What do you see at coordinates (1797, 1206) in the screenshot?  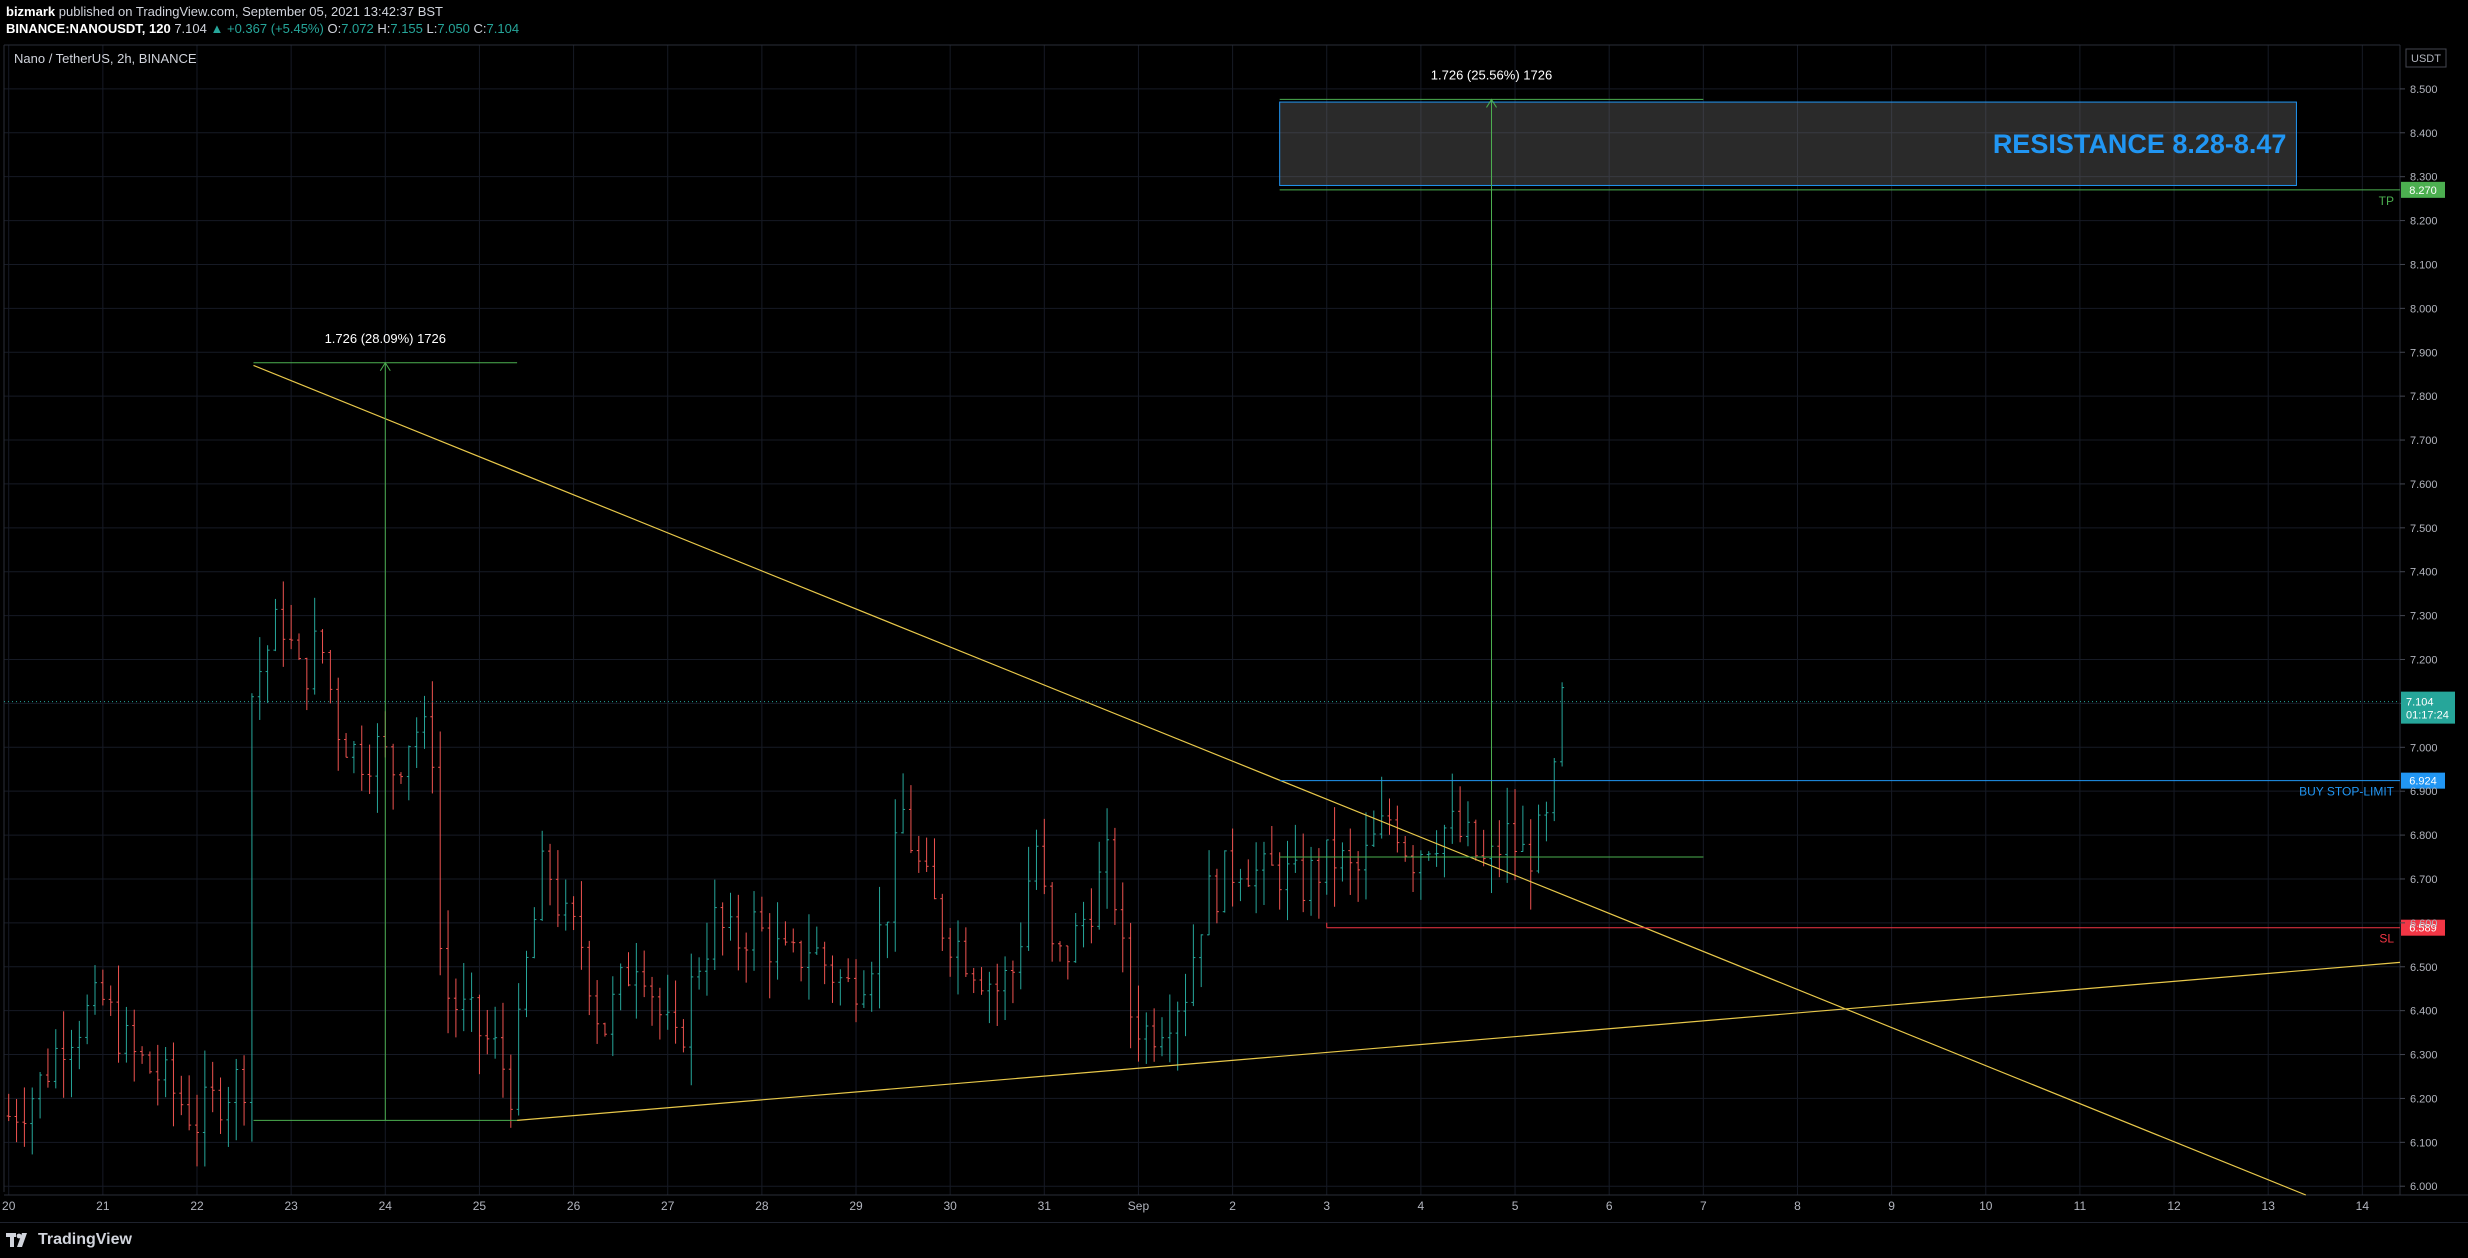 I see `x-tick-label: 8` at bounding box center [1797, 1206].